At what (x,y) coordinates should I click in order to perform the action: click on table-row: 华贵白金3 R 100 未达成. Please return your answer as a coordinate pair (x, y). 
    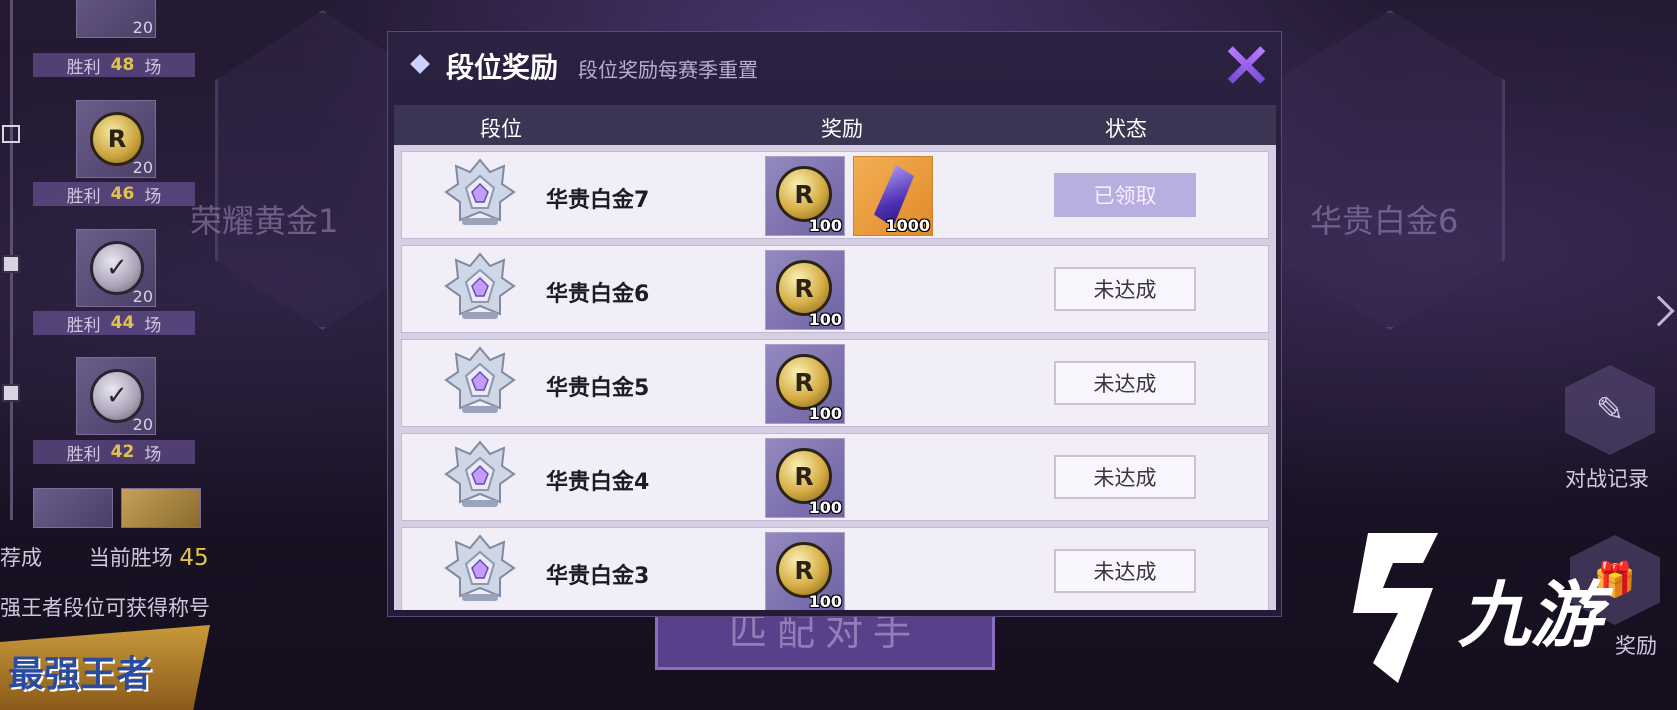
    Looking at the image, I should click on (835, 568).